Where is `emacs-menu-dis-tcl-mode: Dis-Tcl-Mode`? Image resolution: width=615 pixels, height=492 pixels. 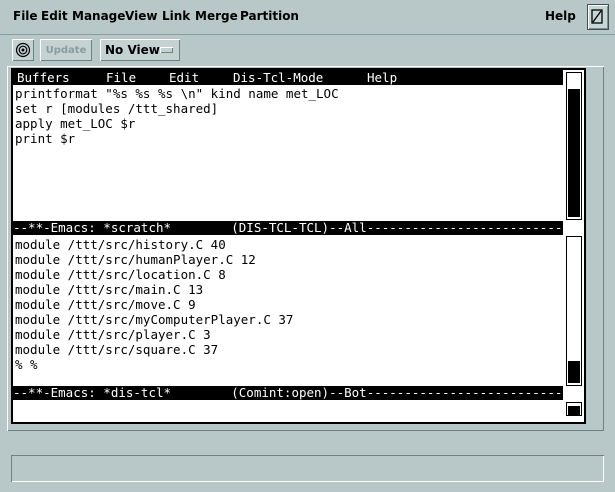 emacs-menu-dis-tcl-mode: Dis-Tcl-Mode is located at coordinates (278, 77).